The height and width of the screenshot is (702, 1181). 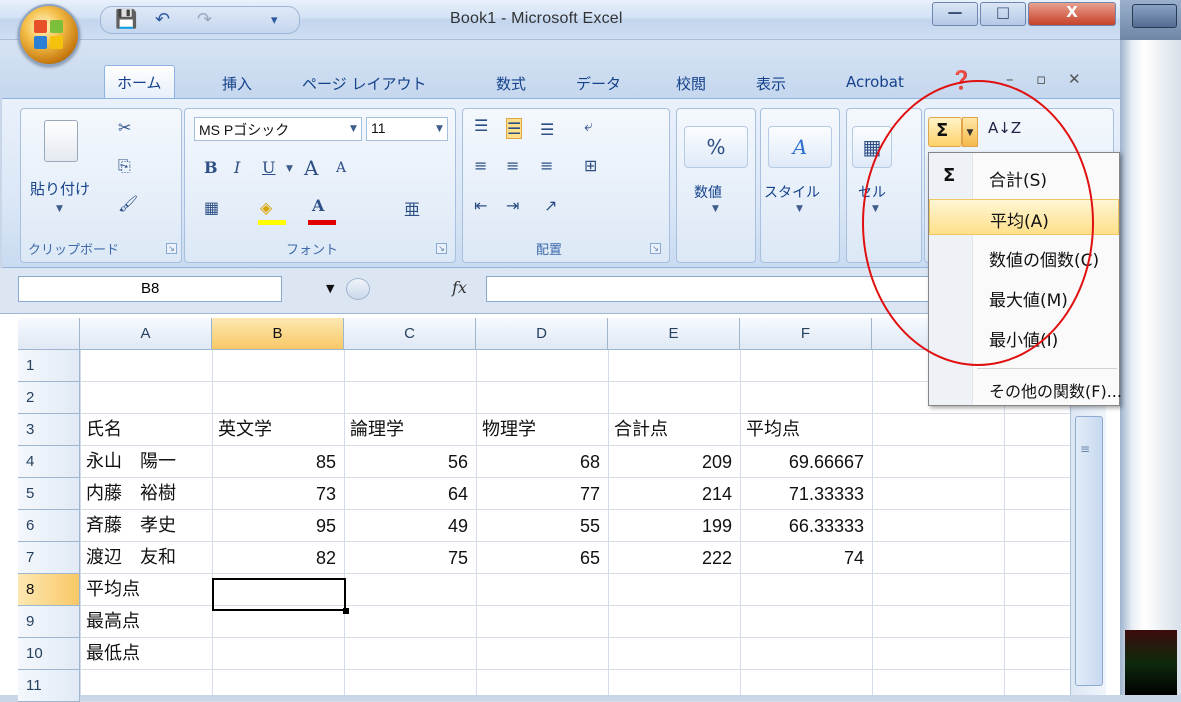 What do you see at coordinates (146, 334) in the screenshot?
I see `column-header-a: A` at bounding box center [146, 334].